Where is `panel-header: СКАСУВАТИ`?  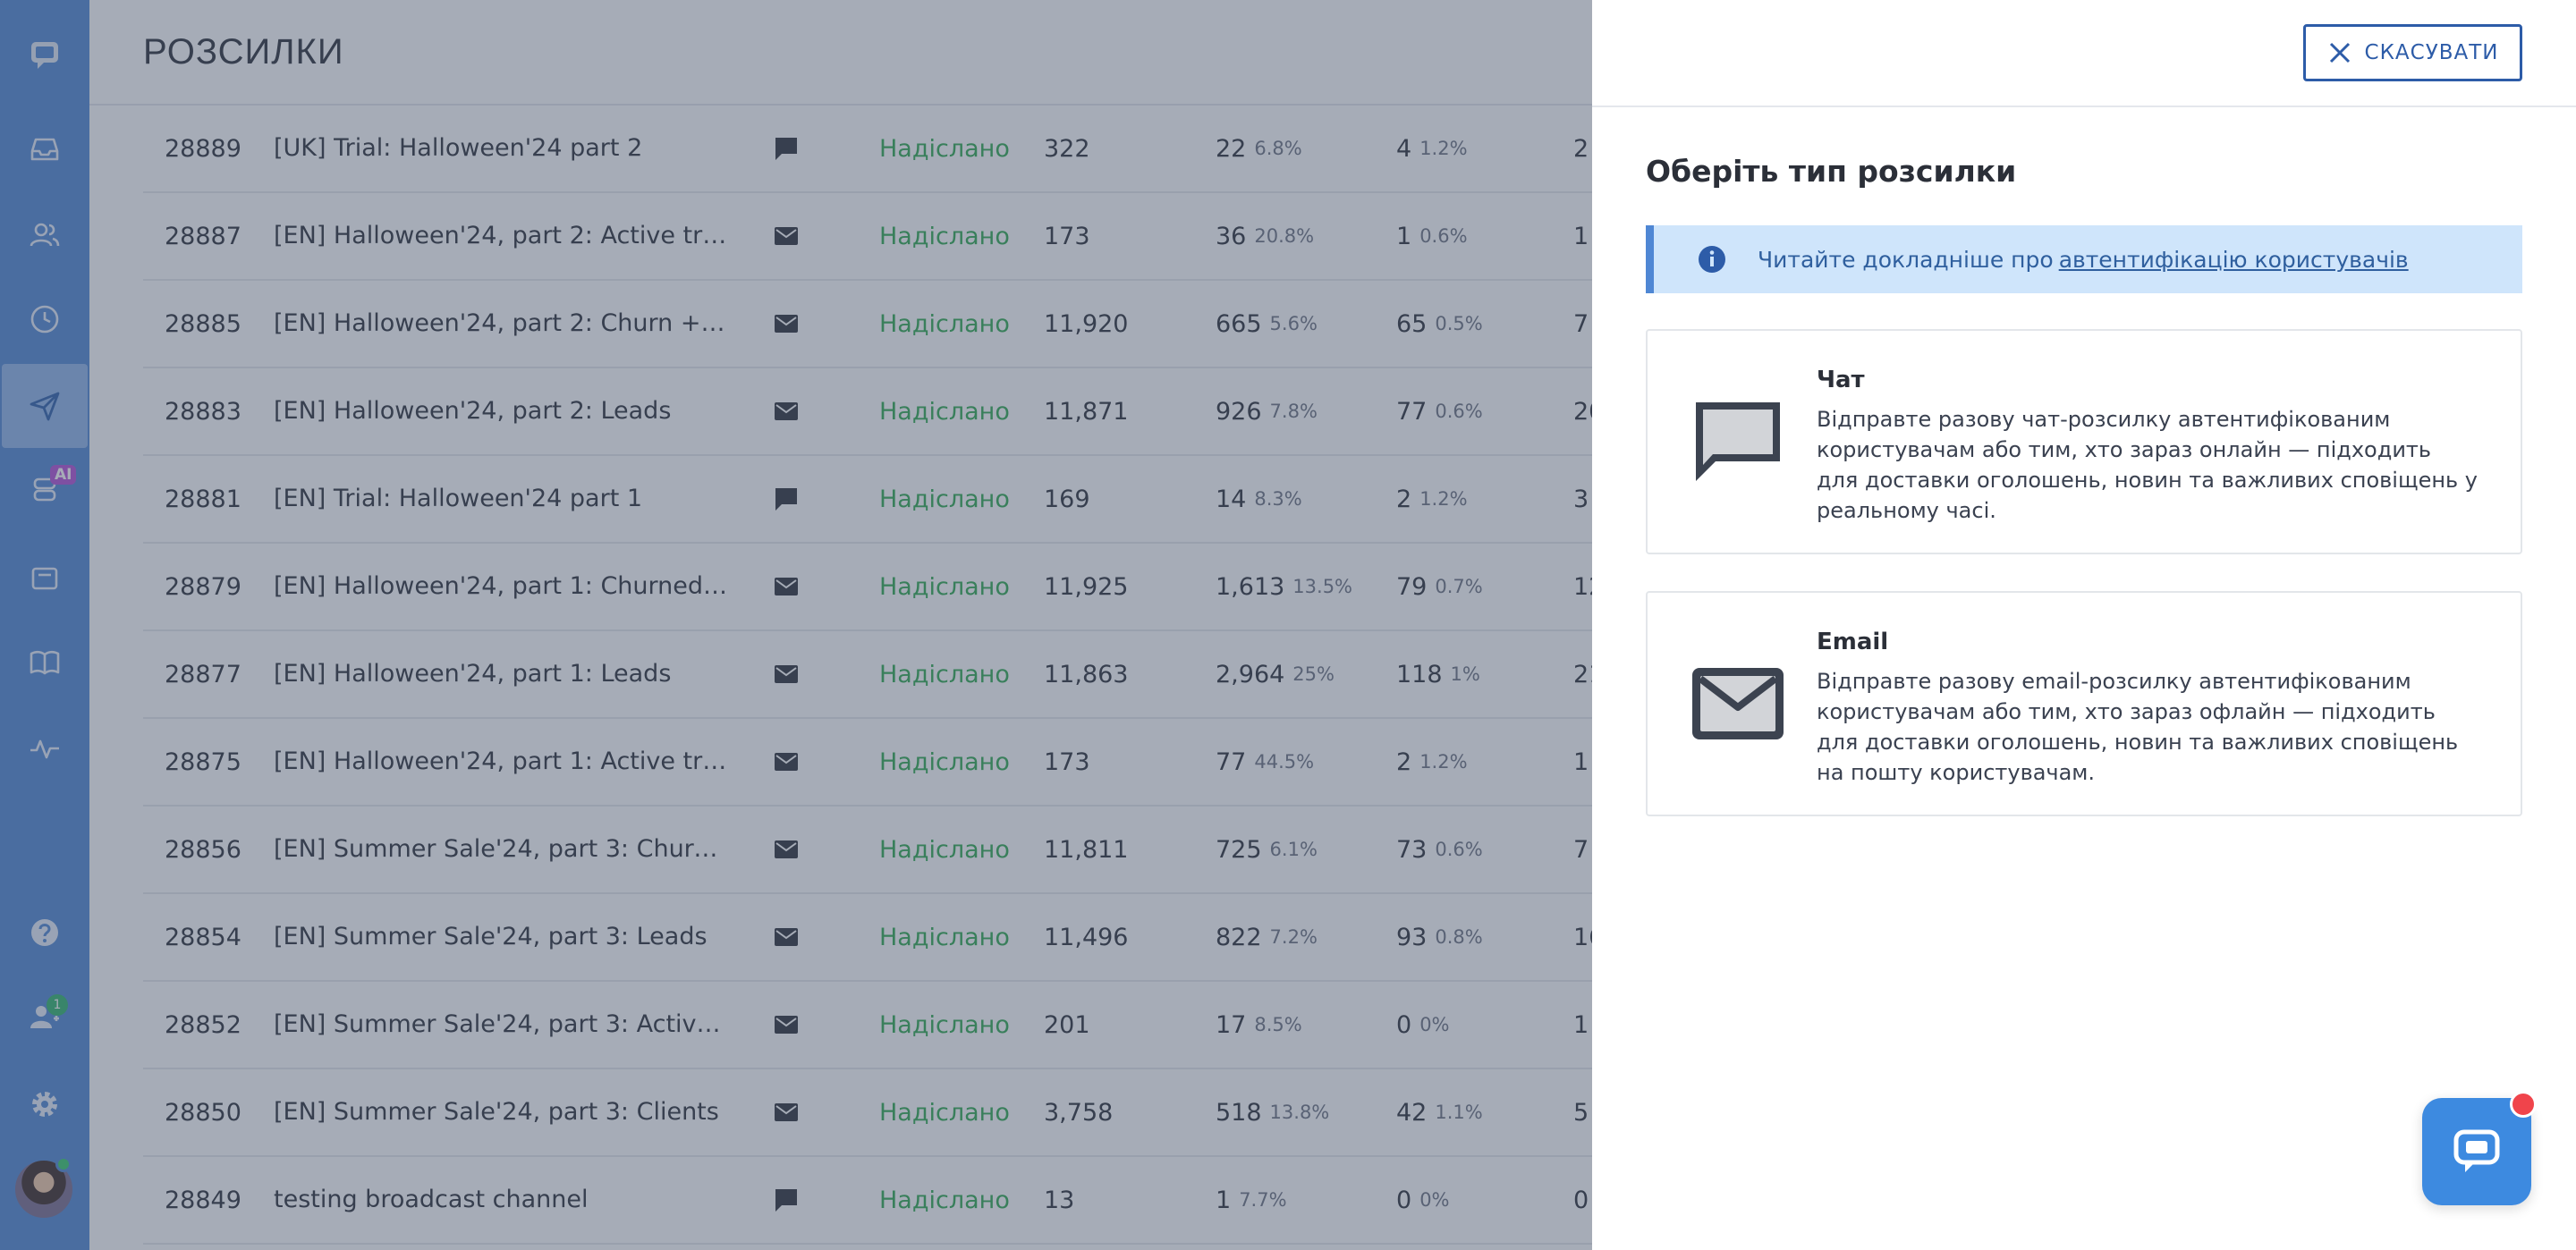 panel-header: СКАСУВАТИ is located at coordinates (2084, 53).